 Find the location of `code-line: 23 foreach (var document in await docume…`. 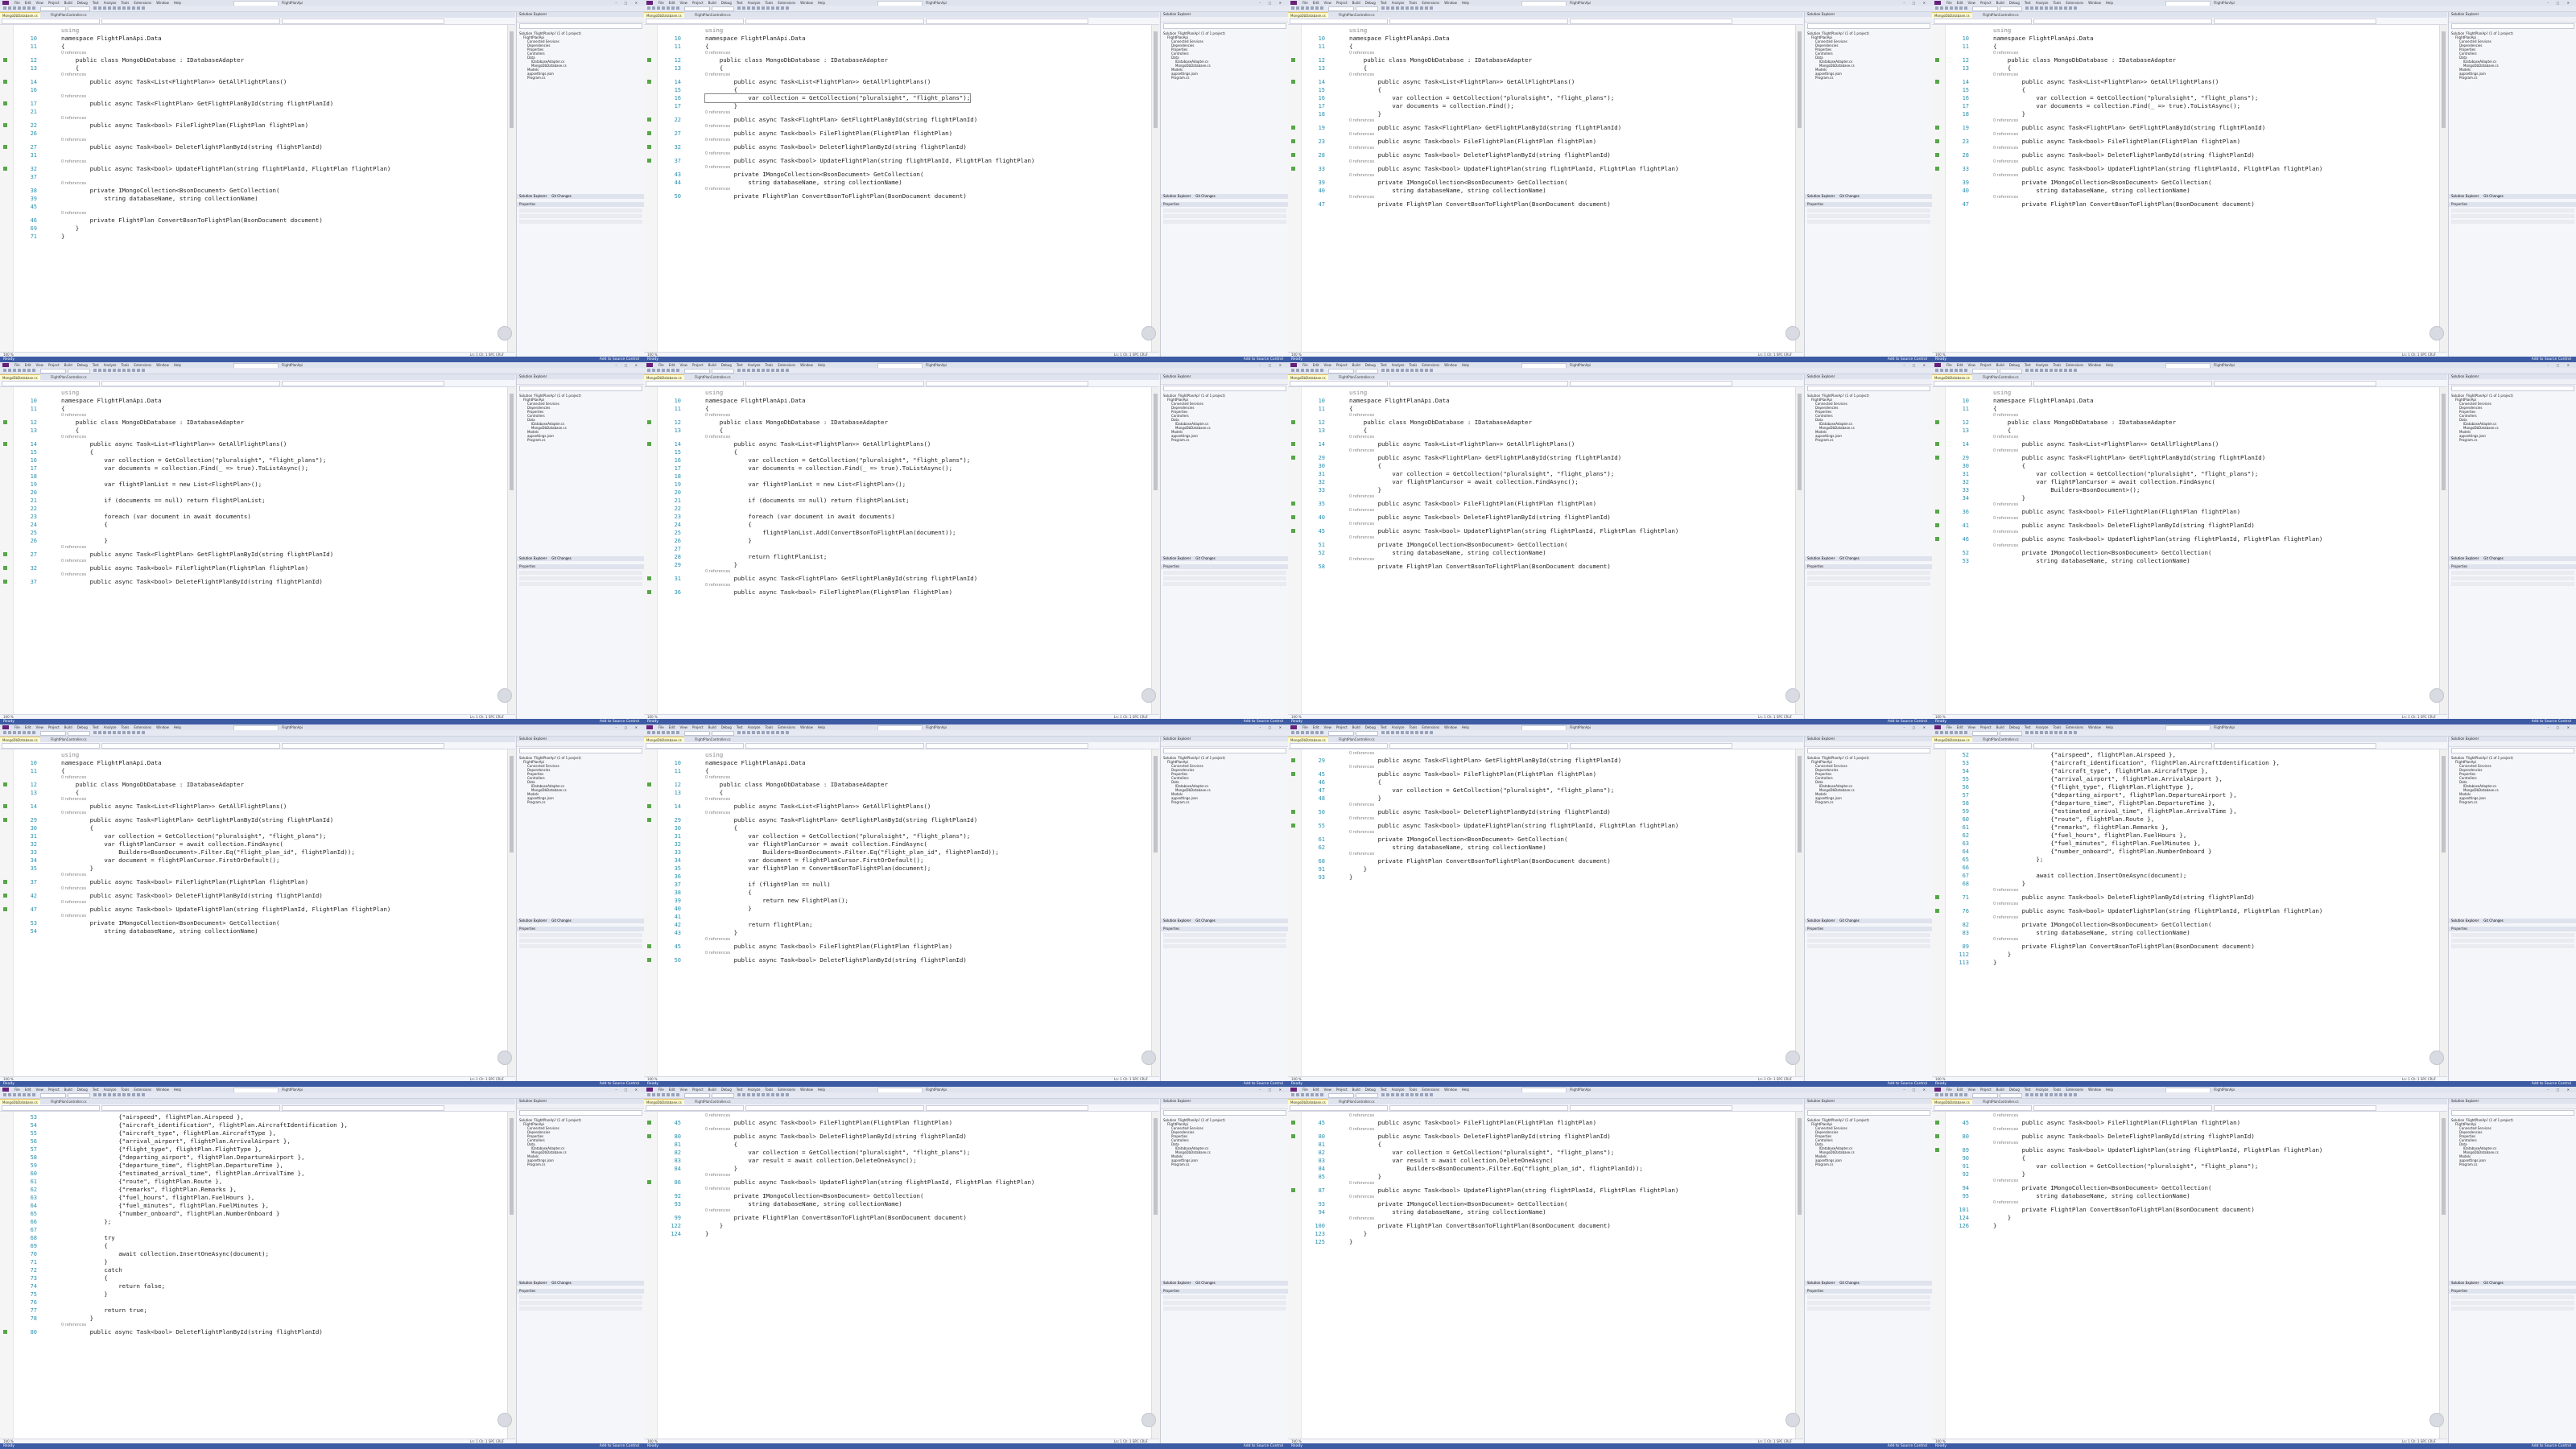

code-line: 23 foreach (var document in await docume… is located at coordinates (257, 517).